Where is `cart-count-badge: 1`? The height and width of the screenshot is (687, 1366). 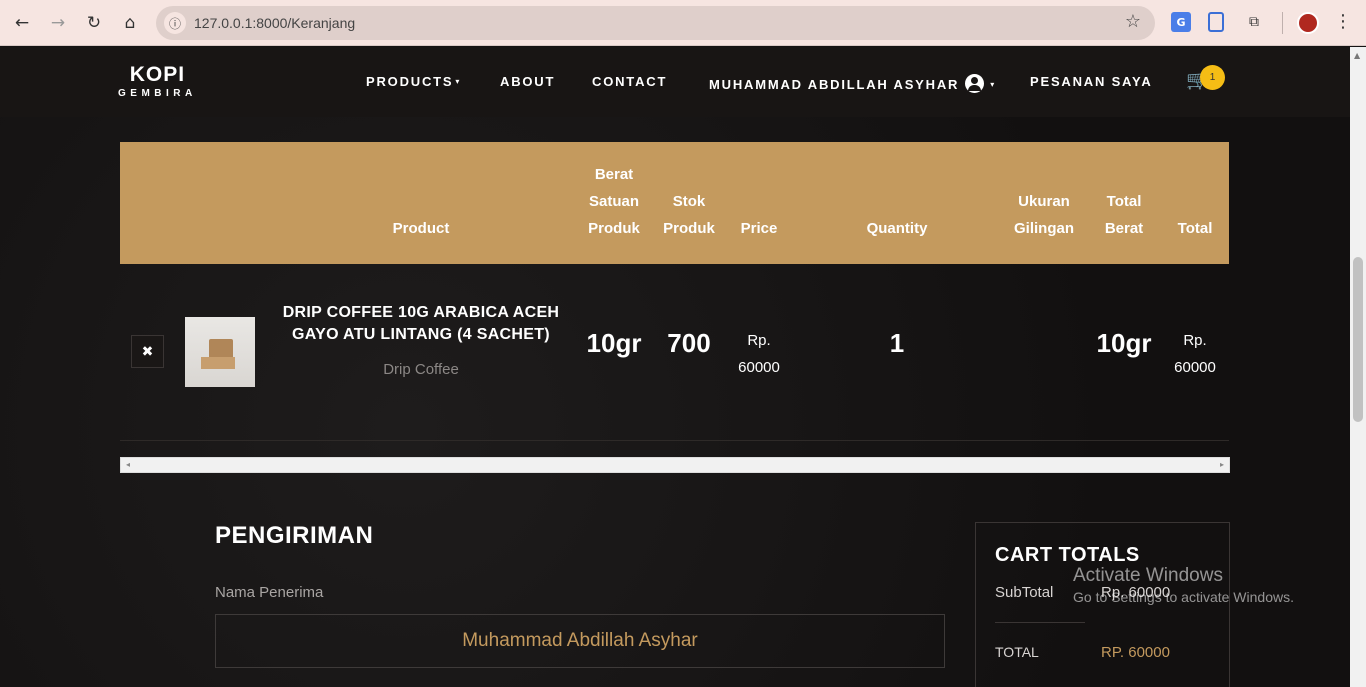
cart-count-badge: 1 is located at coordinates (1212, 77).